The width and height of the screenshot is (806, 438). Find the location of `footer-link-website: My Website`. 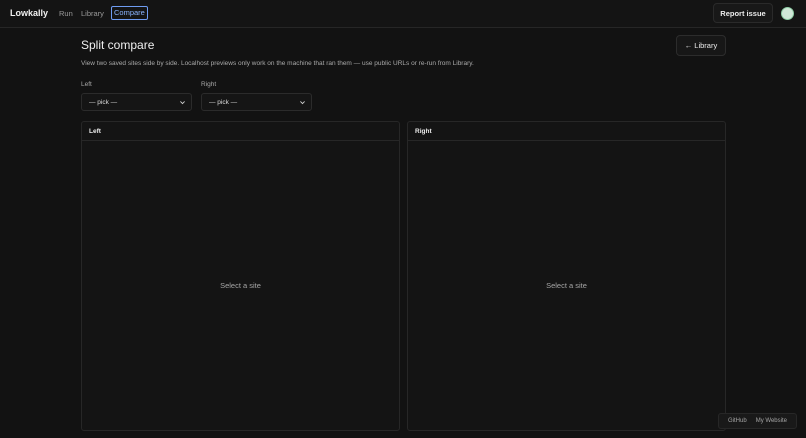

footer-link-website: My Website is located at coordinates (771, 421).